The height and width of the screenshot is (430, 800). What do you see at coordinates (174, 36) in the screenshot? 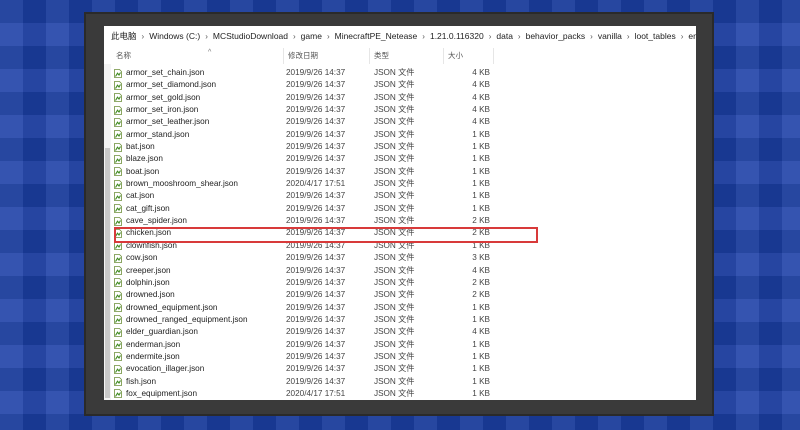
I see `breadcrumb-item: Windows (C:)` at bounding box center [174, 36].